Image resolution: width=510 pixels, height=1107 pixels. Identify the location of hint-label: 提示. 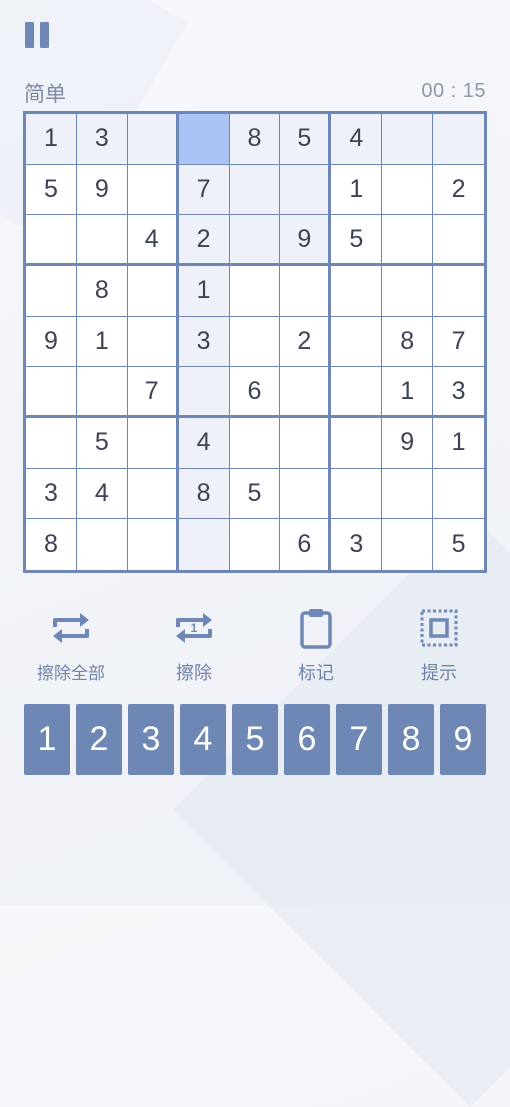
(439, 673).